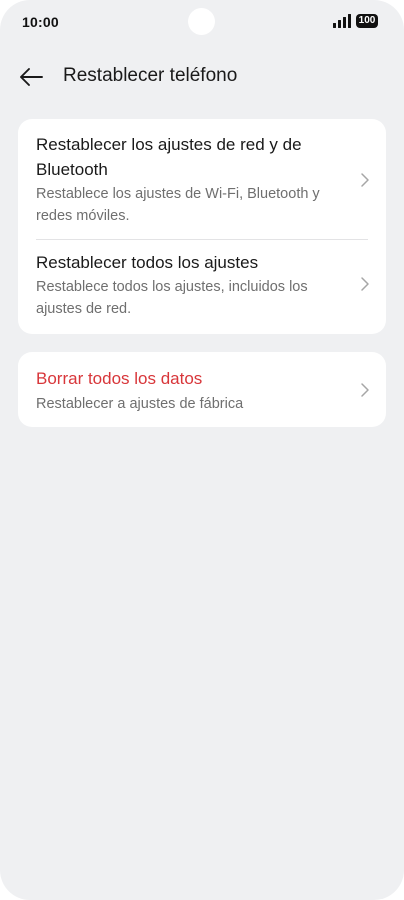 The width and height of the screenshot is (404, 900). Describe the element at coordinates (147, 262) in the screenshot. I see `item-title: Restablecer todos los ajustes` at that location.